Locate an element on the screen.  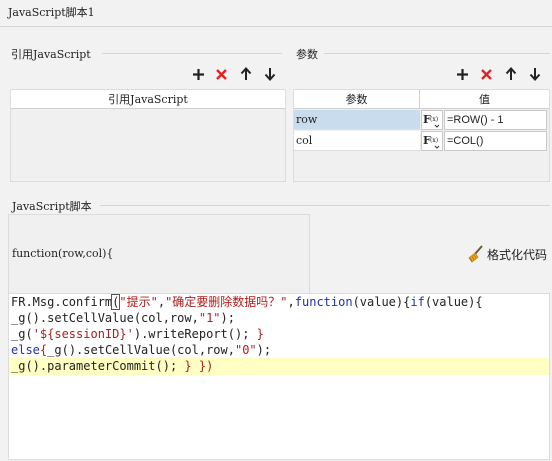
code-token: } }) is located at coordinates (199, 366).